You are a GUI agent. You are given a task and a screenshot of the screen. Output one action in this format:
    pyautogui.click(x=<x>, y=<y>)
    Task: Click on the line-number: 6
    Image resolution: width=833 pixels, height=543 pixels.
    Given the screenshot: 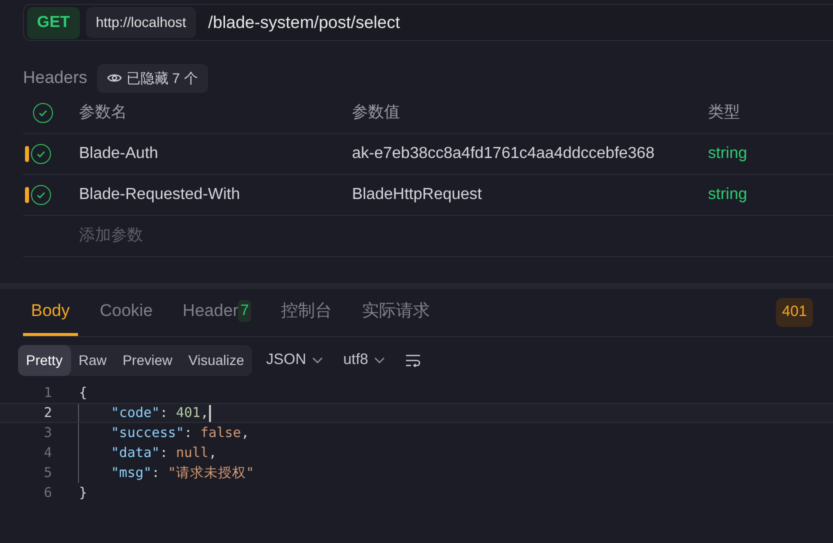 What is the action you would take?
    pyautogui.click(x=47, y=493)
    